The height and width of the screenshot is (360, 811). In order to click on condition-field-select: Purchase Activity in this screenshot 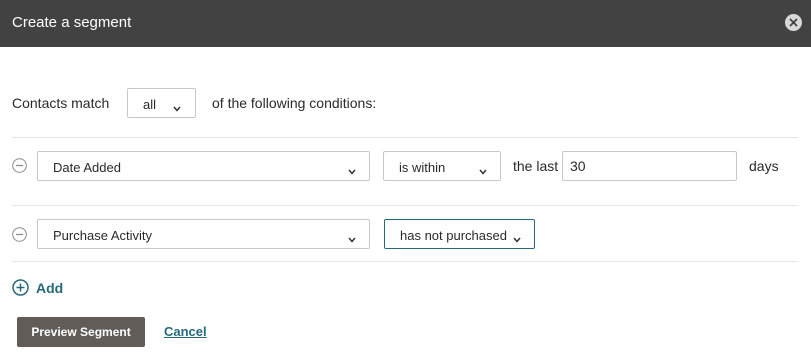, I will do `click(203, 234)`.